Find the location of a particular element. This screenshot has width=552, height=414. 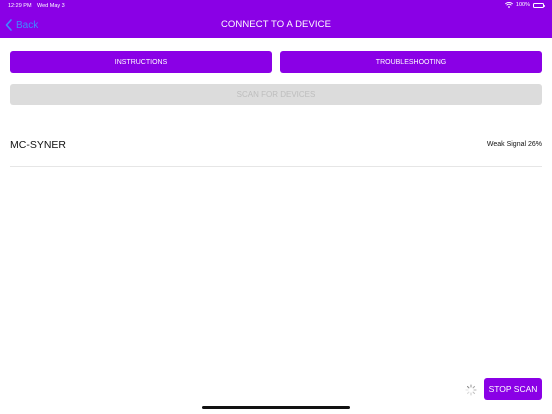

troubleshooting-button: TROUBLESHOOTING is located at coordinates (411, 62).